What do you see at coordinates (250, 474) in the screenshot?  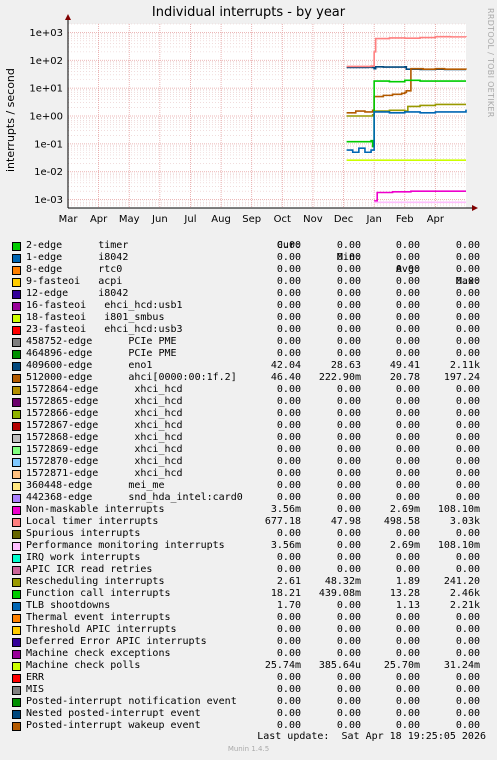 I see `legend-row: 1572871-edge xhci_hcd 0.00 0.00 0.00 0.00` at bounding box center [250, 474].